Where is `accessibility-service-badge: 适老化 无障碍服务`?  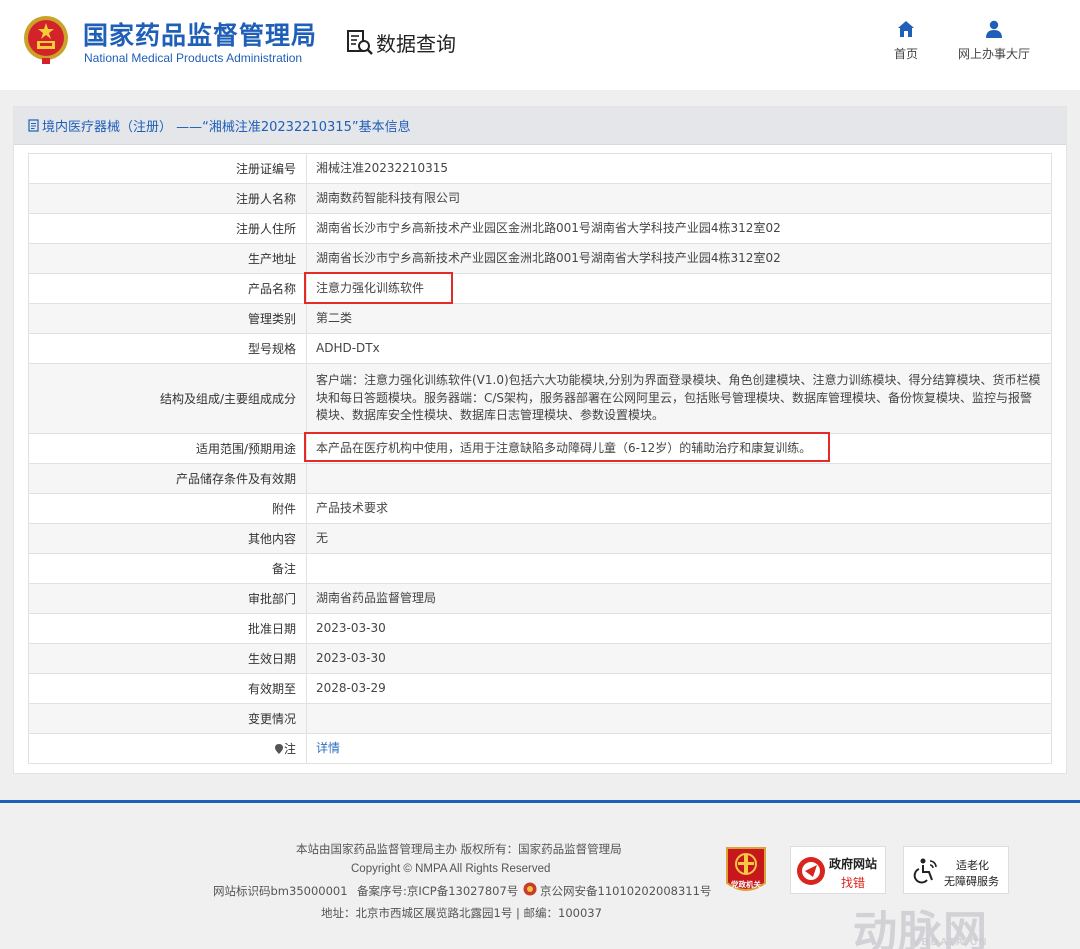
accessibility-service-badge: 适老化 无障碍服务 is located at coordinates (956, 870).